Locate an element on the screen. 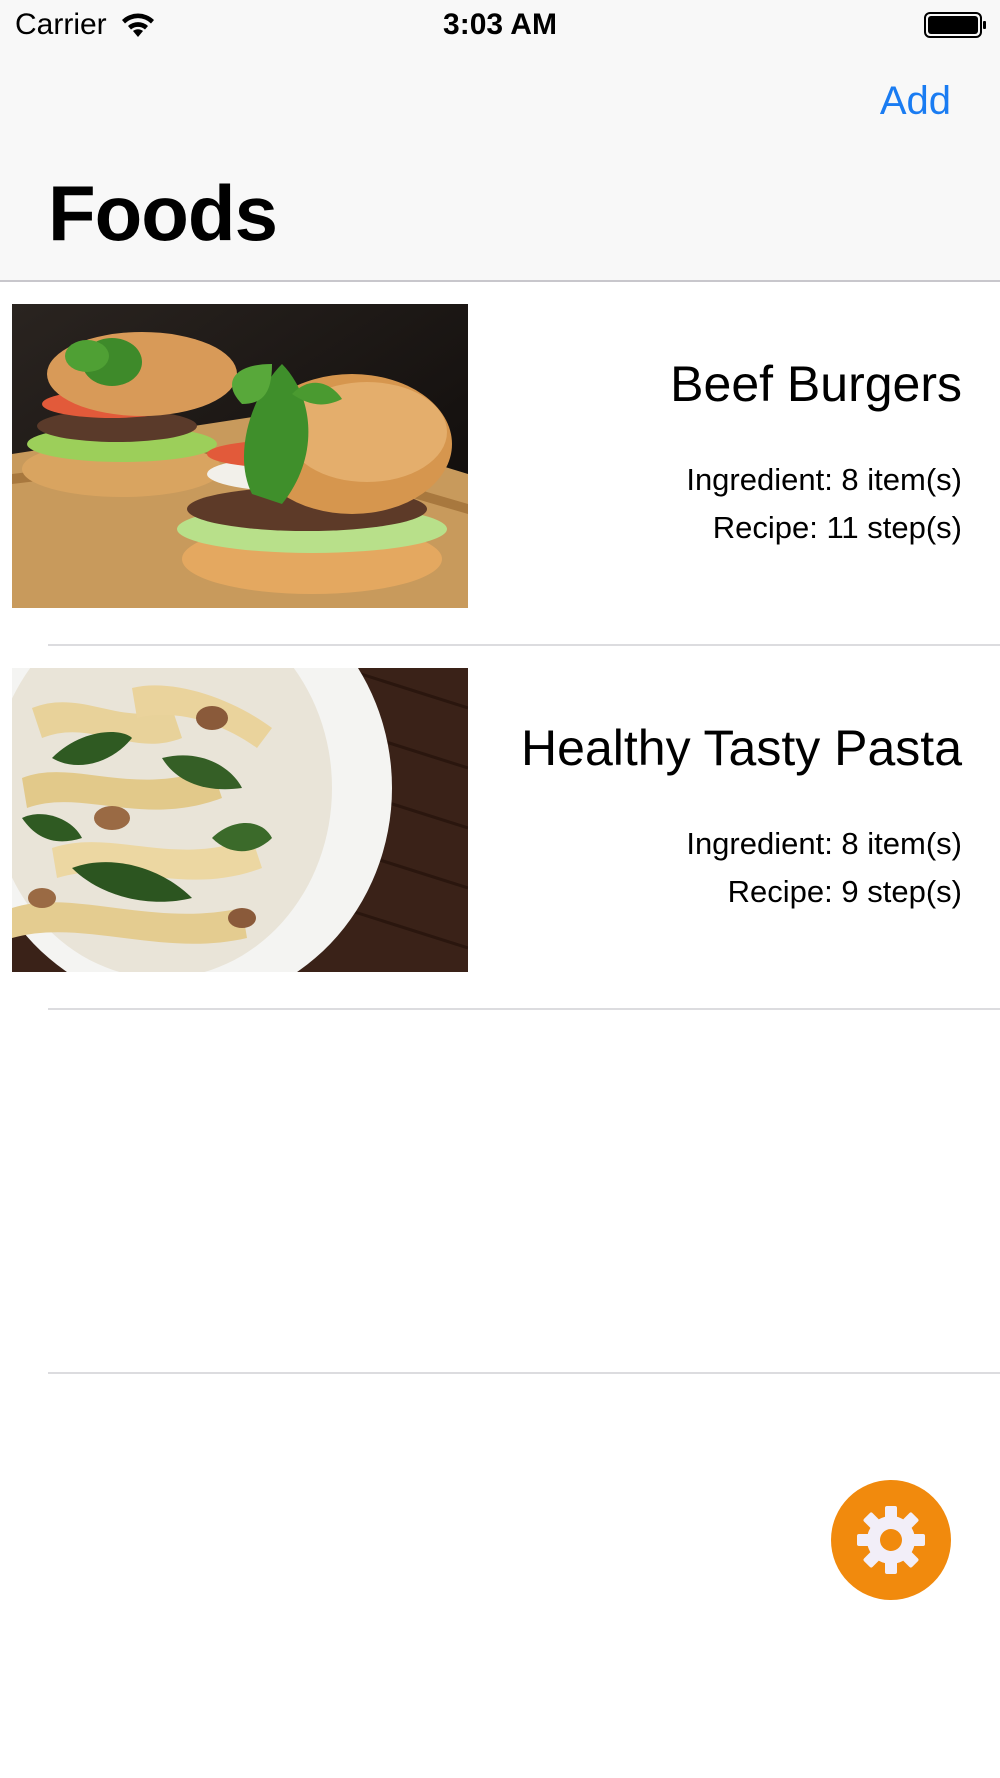 The image size is (1000, 1778). food-name: Healthy Tasty Pasta is located at coordinates (741, 748).